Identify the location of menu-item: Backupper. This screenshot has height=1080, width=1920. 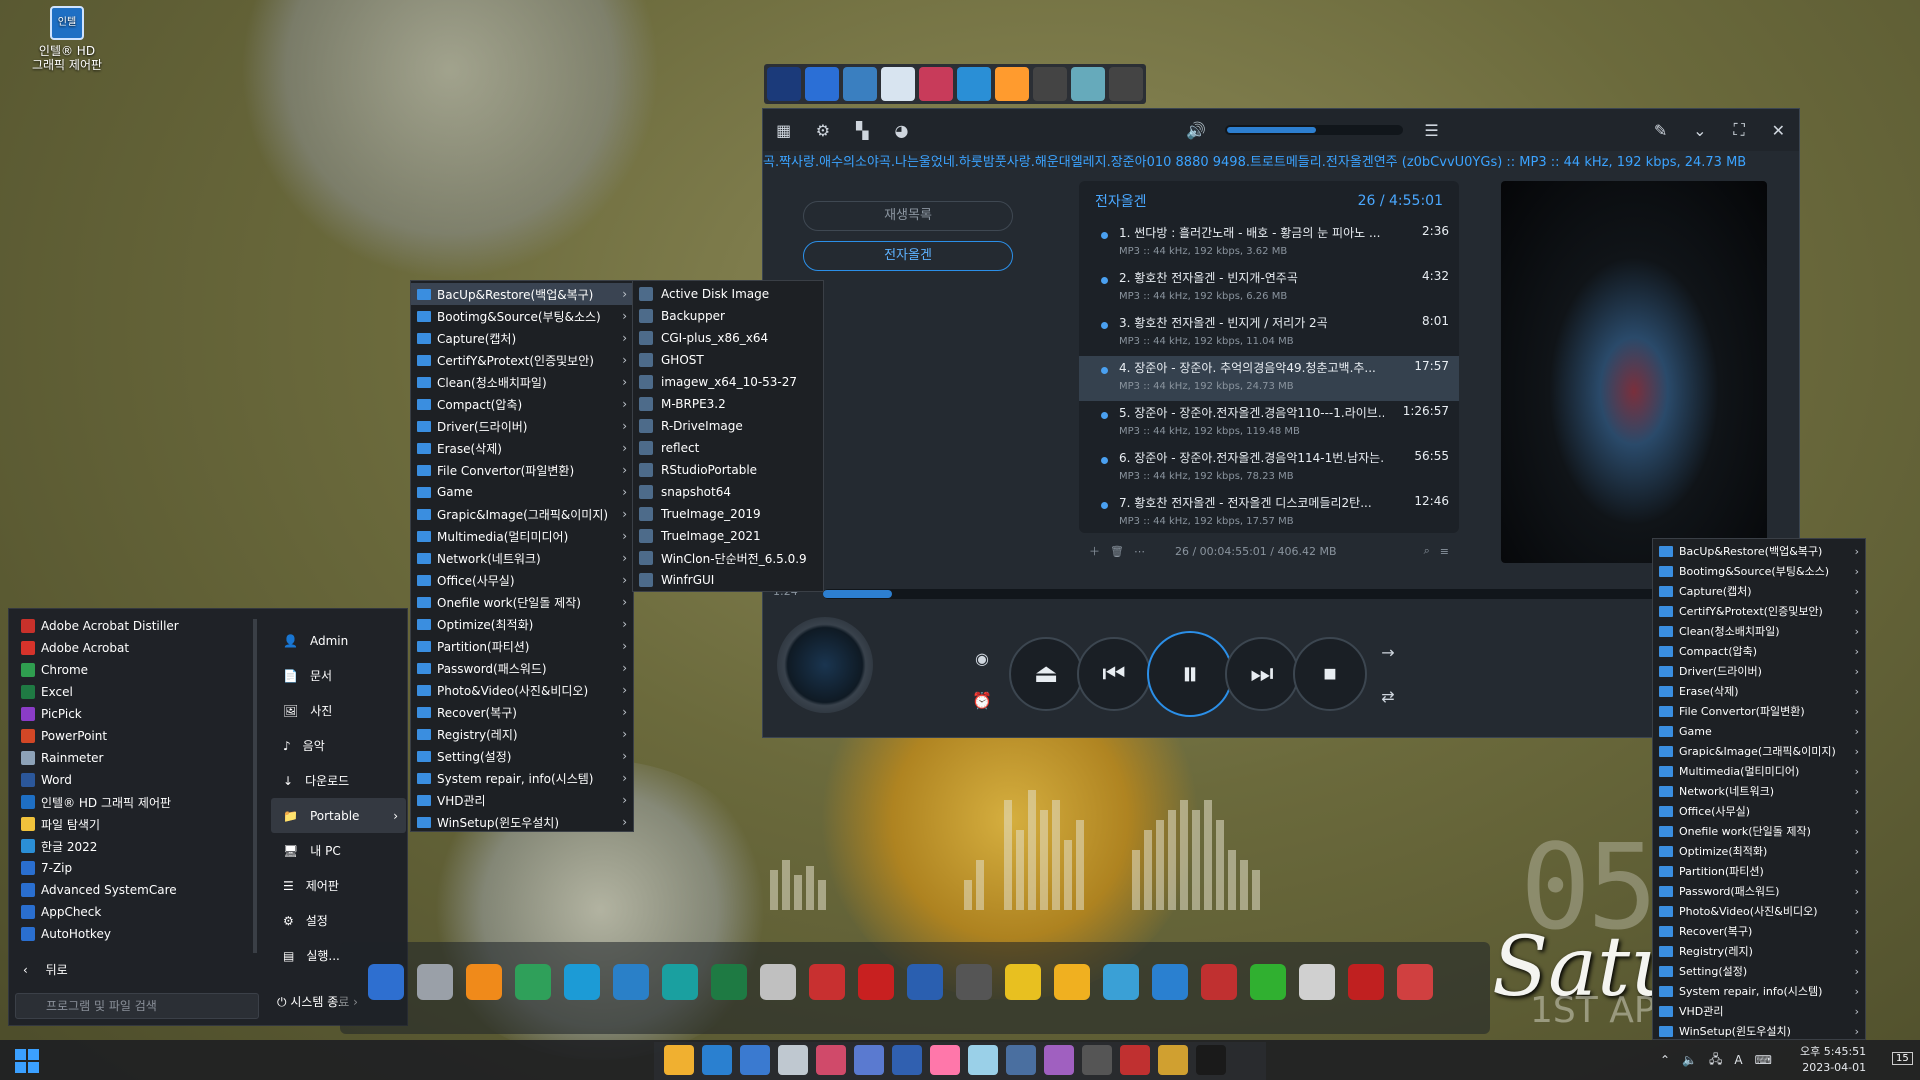
(728, 316).